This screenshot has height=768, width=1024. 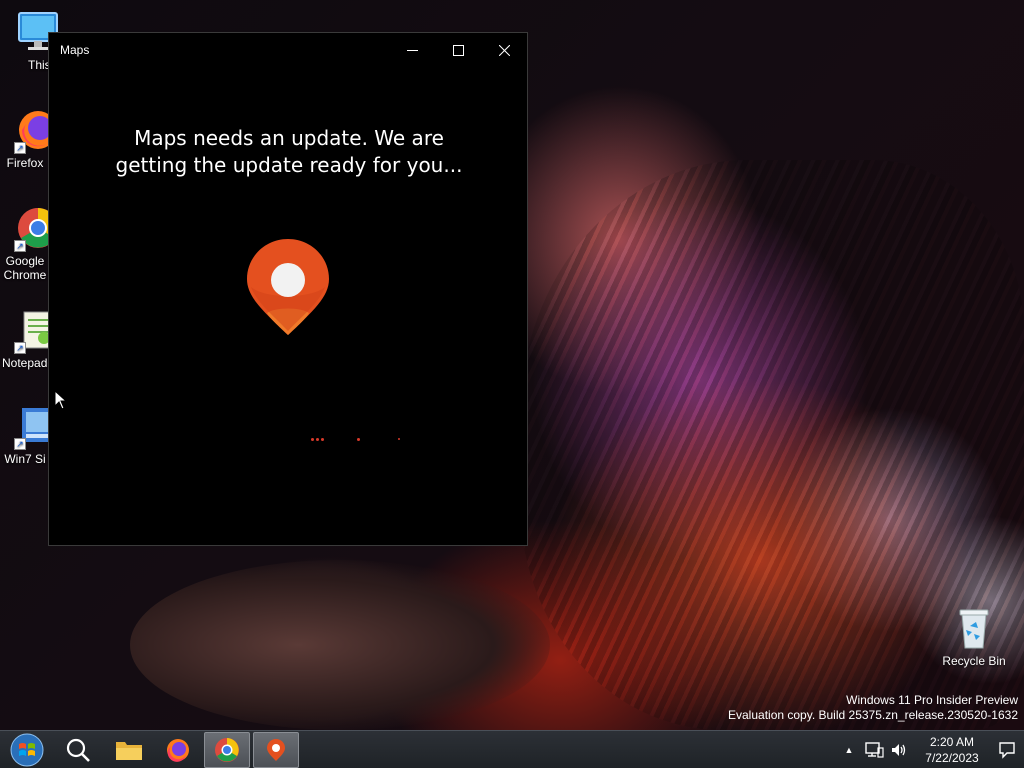 I want to click on window-title: Maps, so click(x=75, y=50).